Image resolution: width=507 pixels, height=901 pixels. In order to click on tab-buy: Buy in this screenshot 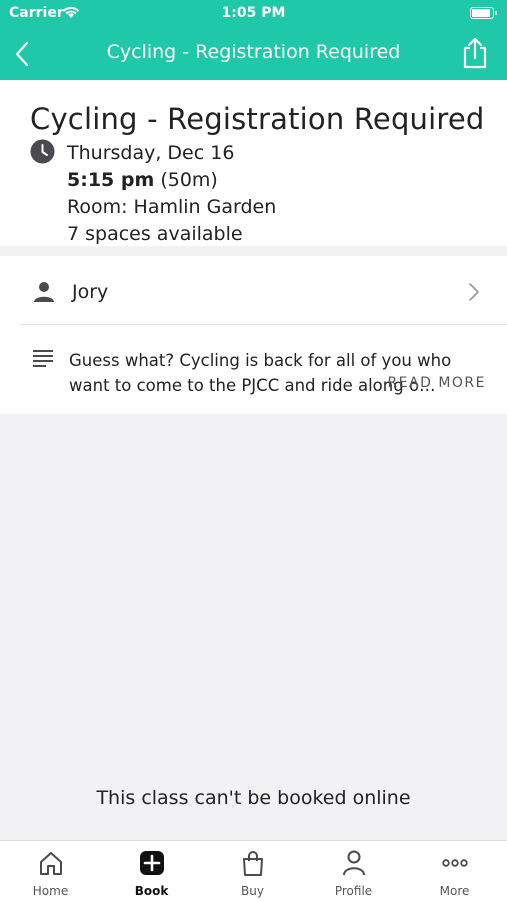, I will do `click(252, 871)`.